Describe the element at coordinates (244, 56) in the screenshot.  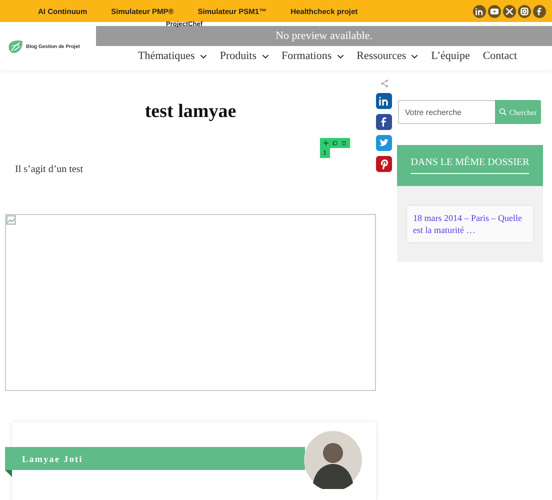
I see `nav-item: Produits` at that location.